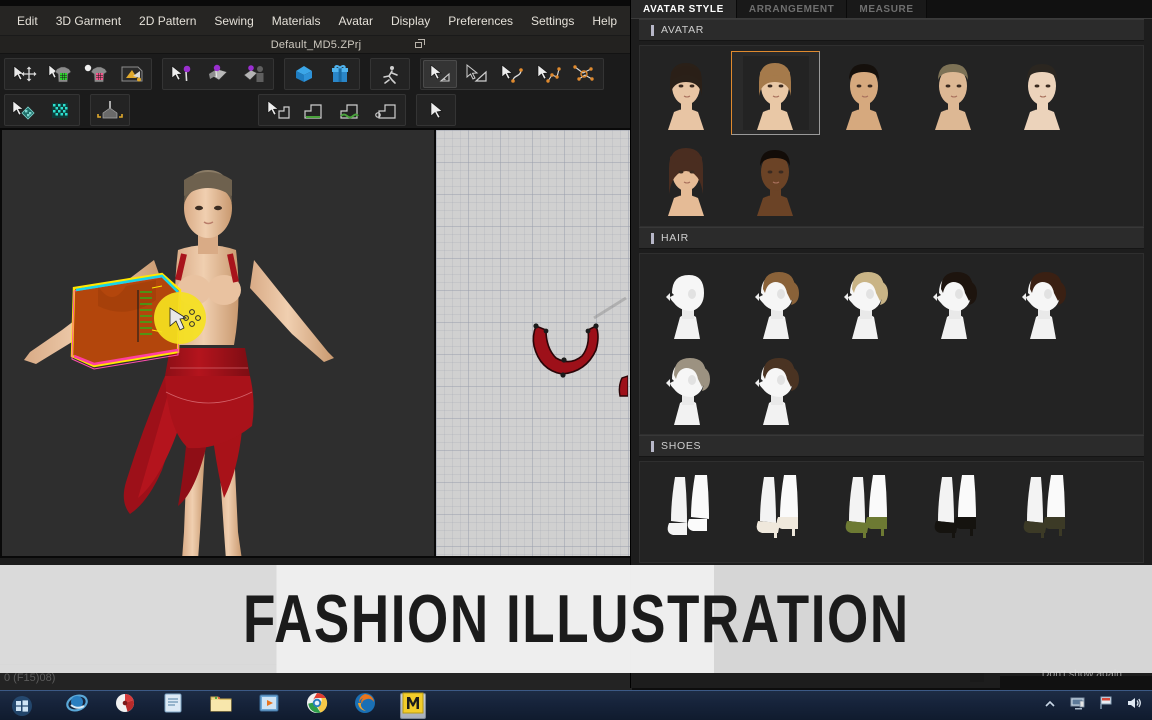 Image resolution: width=1152 pixels, height=720 pixels. I want to click on shoes-green-wedges, so click(864, 509).